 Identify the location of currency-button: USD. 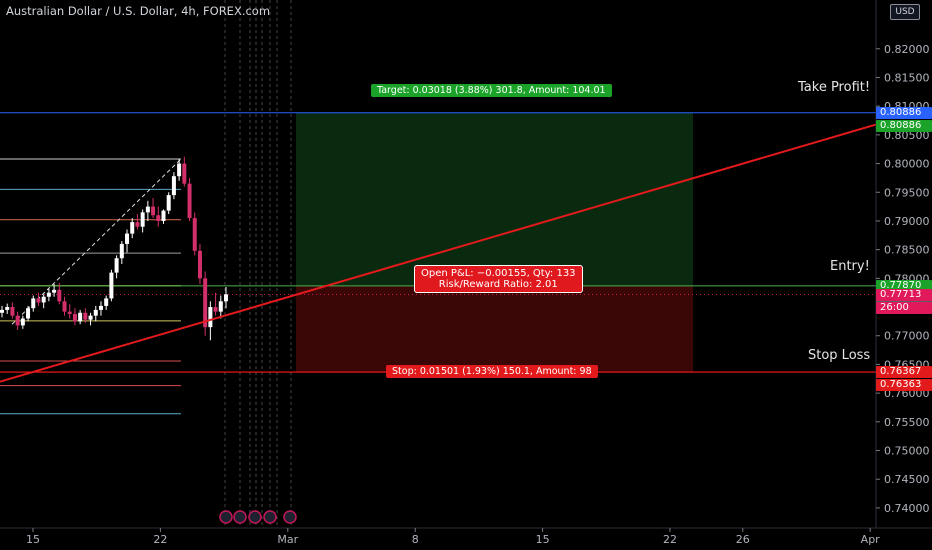
(905, 12).